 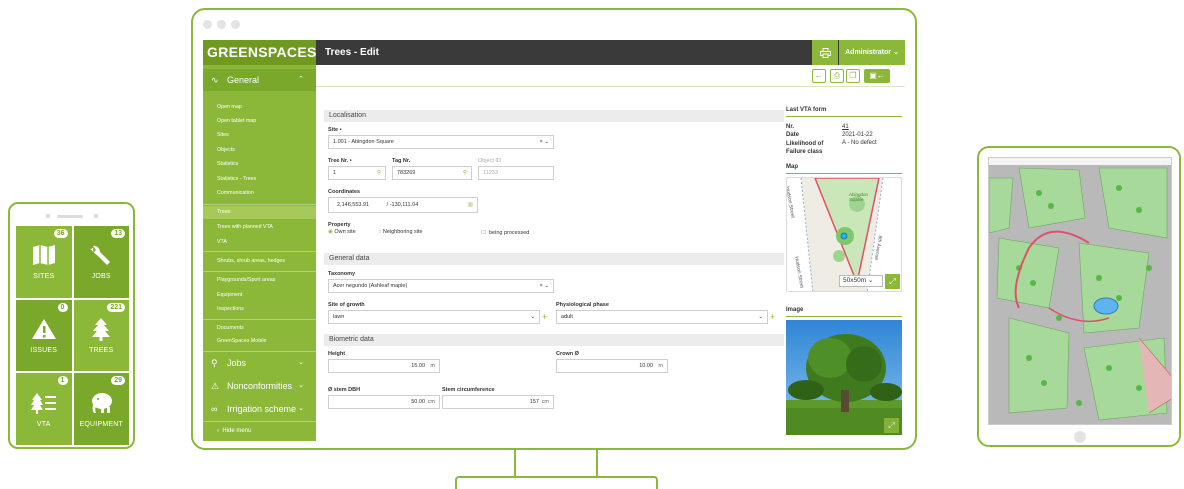 I want to click on tablet-home-button, so click(x=1080, y=437).